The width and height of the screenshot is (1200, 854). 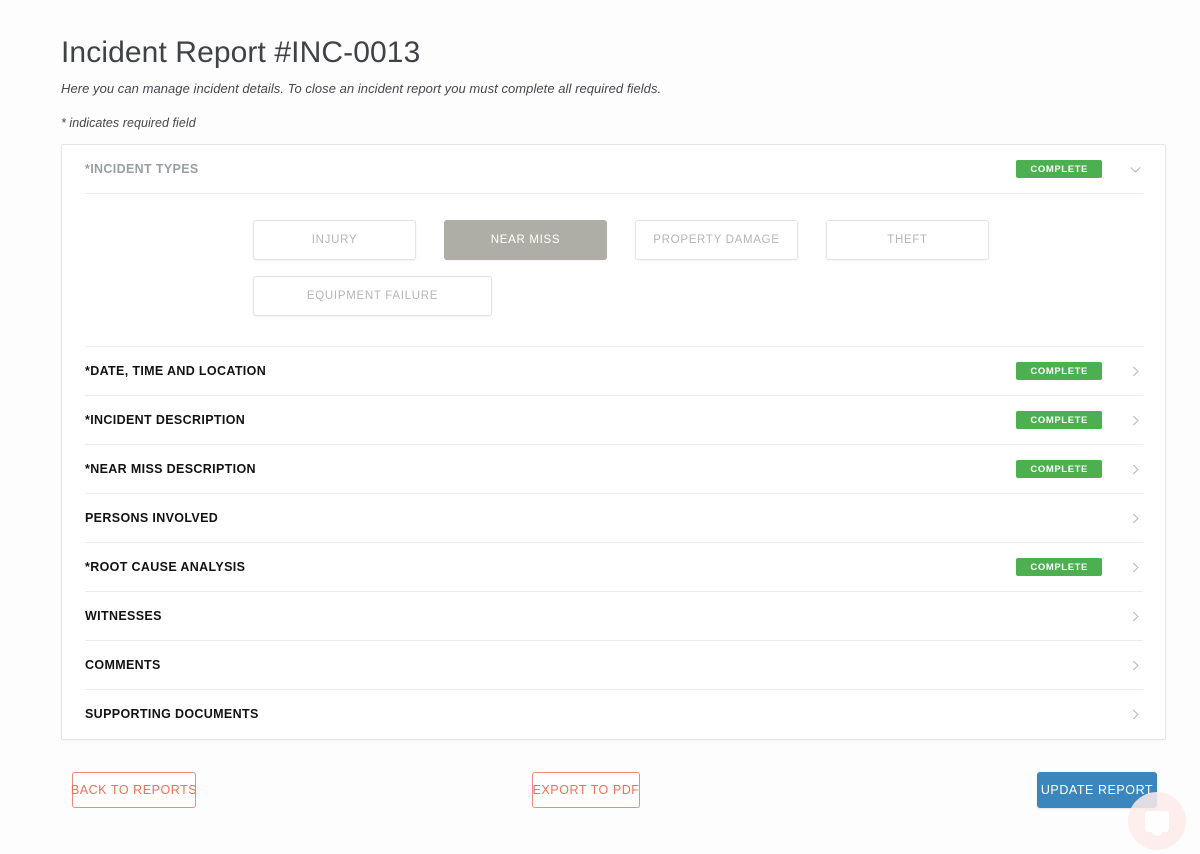 I want to click on section-date-time-and-location: *DATE, TIME AND LOCATION COMPLETE, so click(x=613, y=371).